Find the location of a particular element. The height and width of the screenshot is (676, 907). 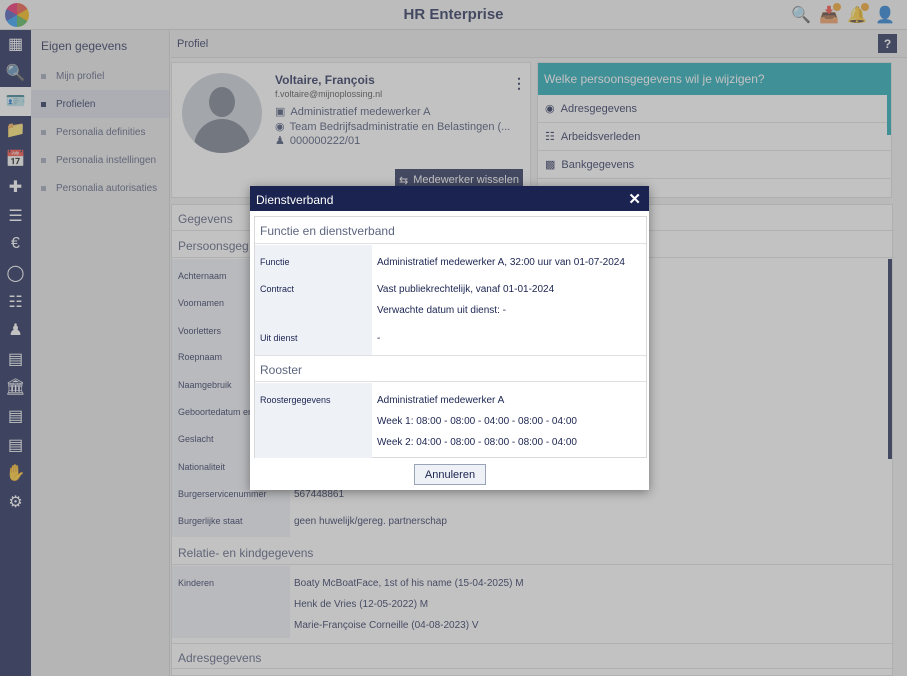

expected-end-date: Verwachte datum uit dienst: - is located at coordinates (441, 310).